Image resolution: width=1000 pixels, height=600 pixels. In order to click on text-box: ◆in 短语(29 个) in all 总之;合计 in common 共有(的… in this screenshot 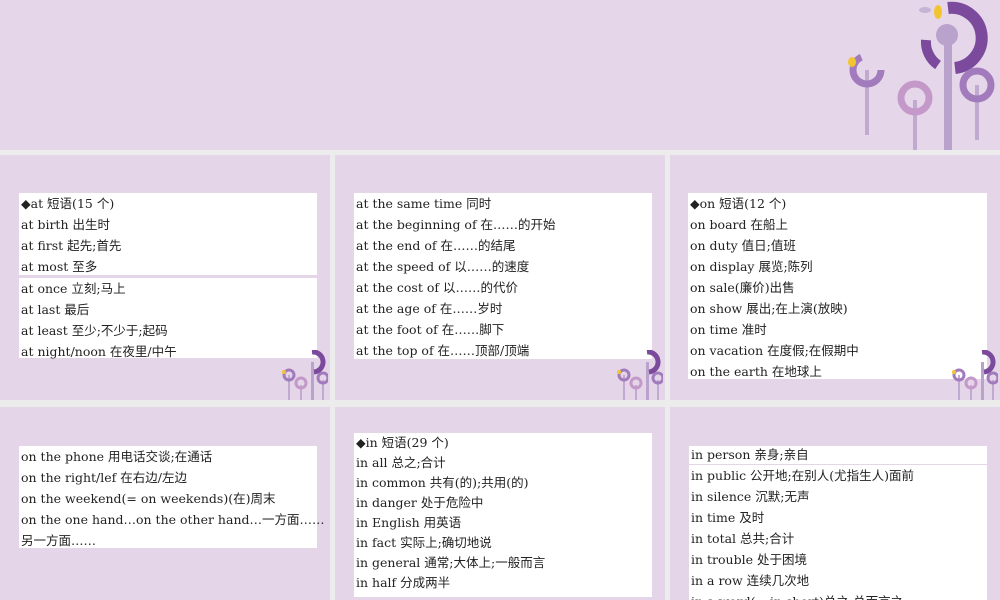, I will do `click(503, 515)`.